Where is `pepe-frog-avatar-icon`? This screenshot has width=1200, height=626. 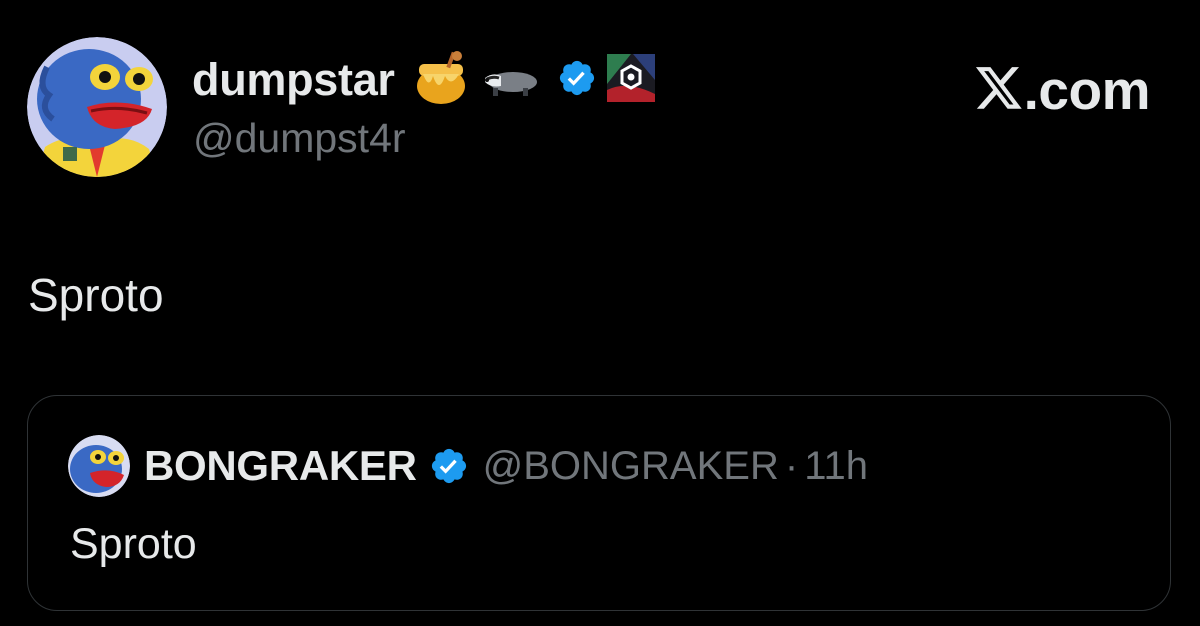 pepe-frog-avatar-icon is located at coordinates (97, 107).